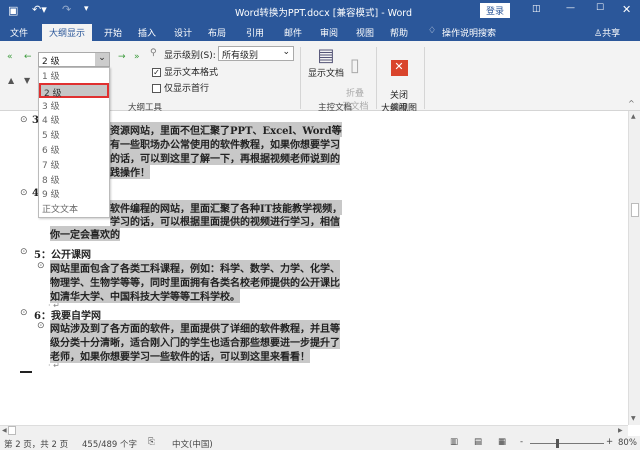 Image resolution: width=640 pixels, height=450 pixels. I want to click on undo-icon: ↶▾, so click(39, 9).